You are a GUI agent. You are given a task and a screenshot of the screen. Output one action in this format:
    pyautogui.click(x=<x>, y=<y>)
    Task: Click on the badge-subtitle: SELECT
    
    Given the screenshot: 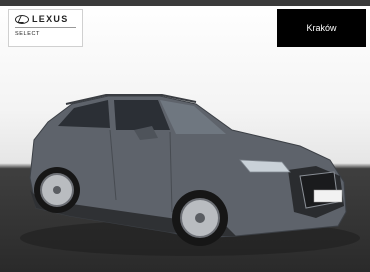 What is the action you would take?
    pyautogui.click(x=27, y=34)
    